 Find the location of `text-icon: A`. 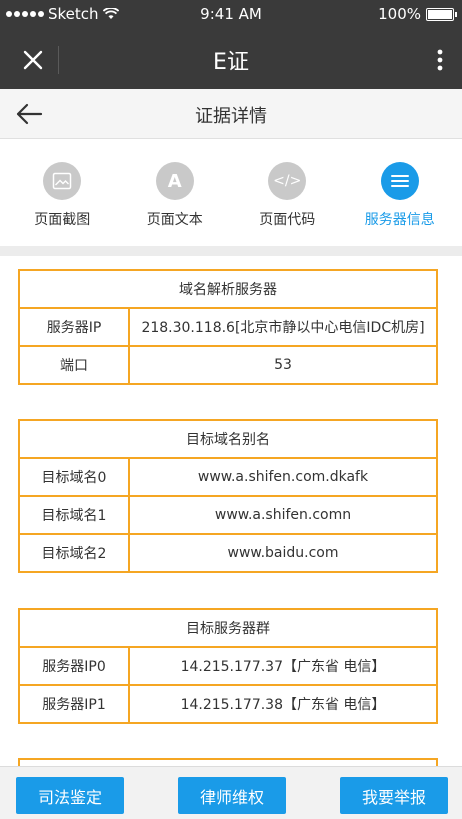

text-icon: A is located at coordinates (174, 181).